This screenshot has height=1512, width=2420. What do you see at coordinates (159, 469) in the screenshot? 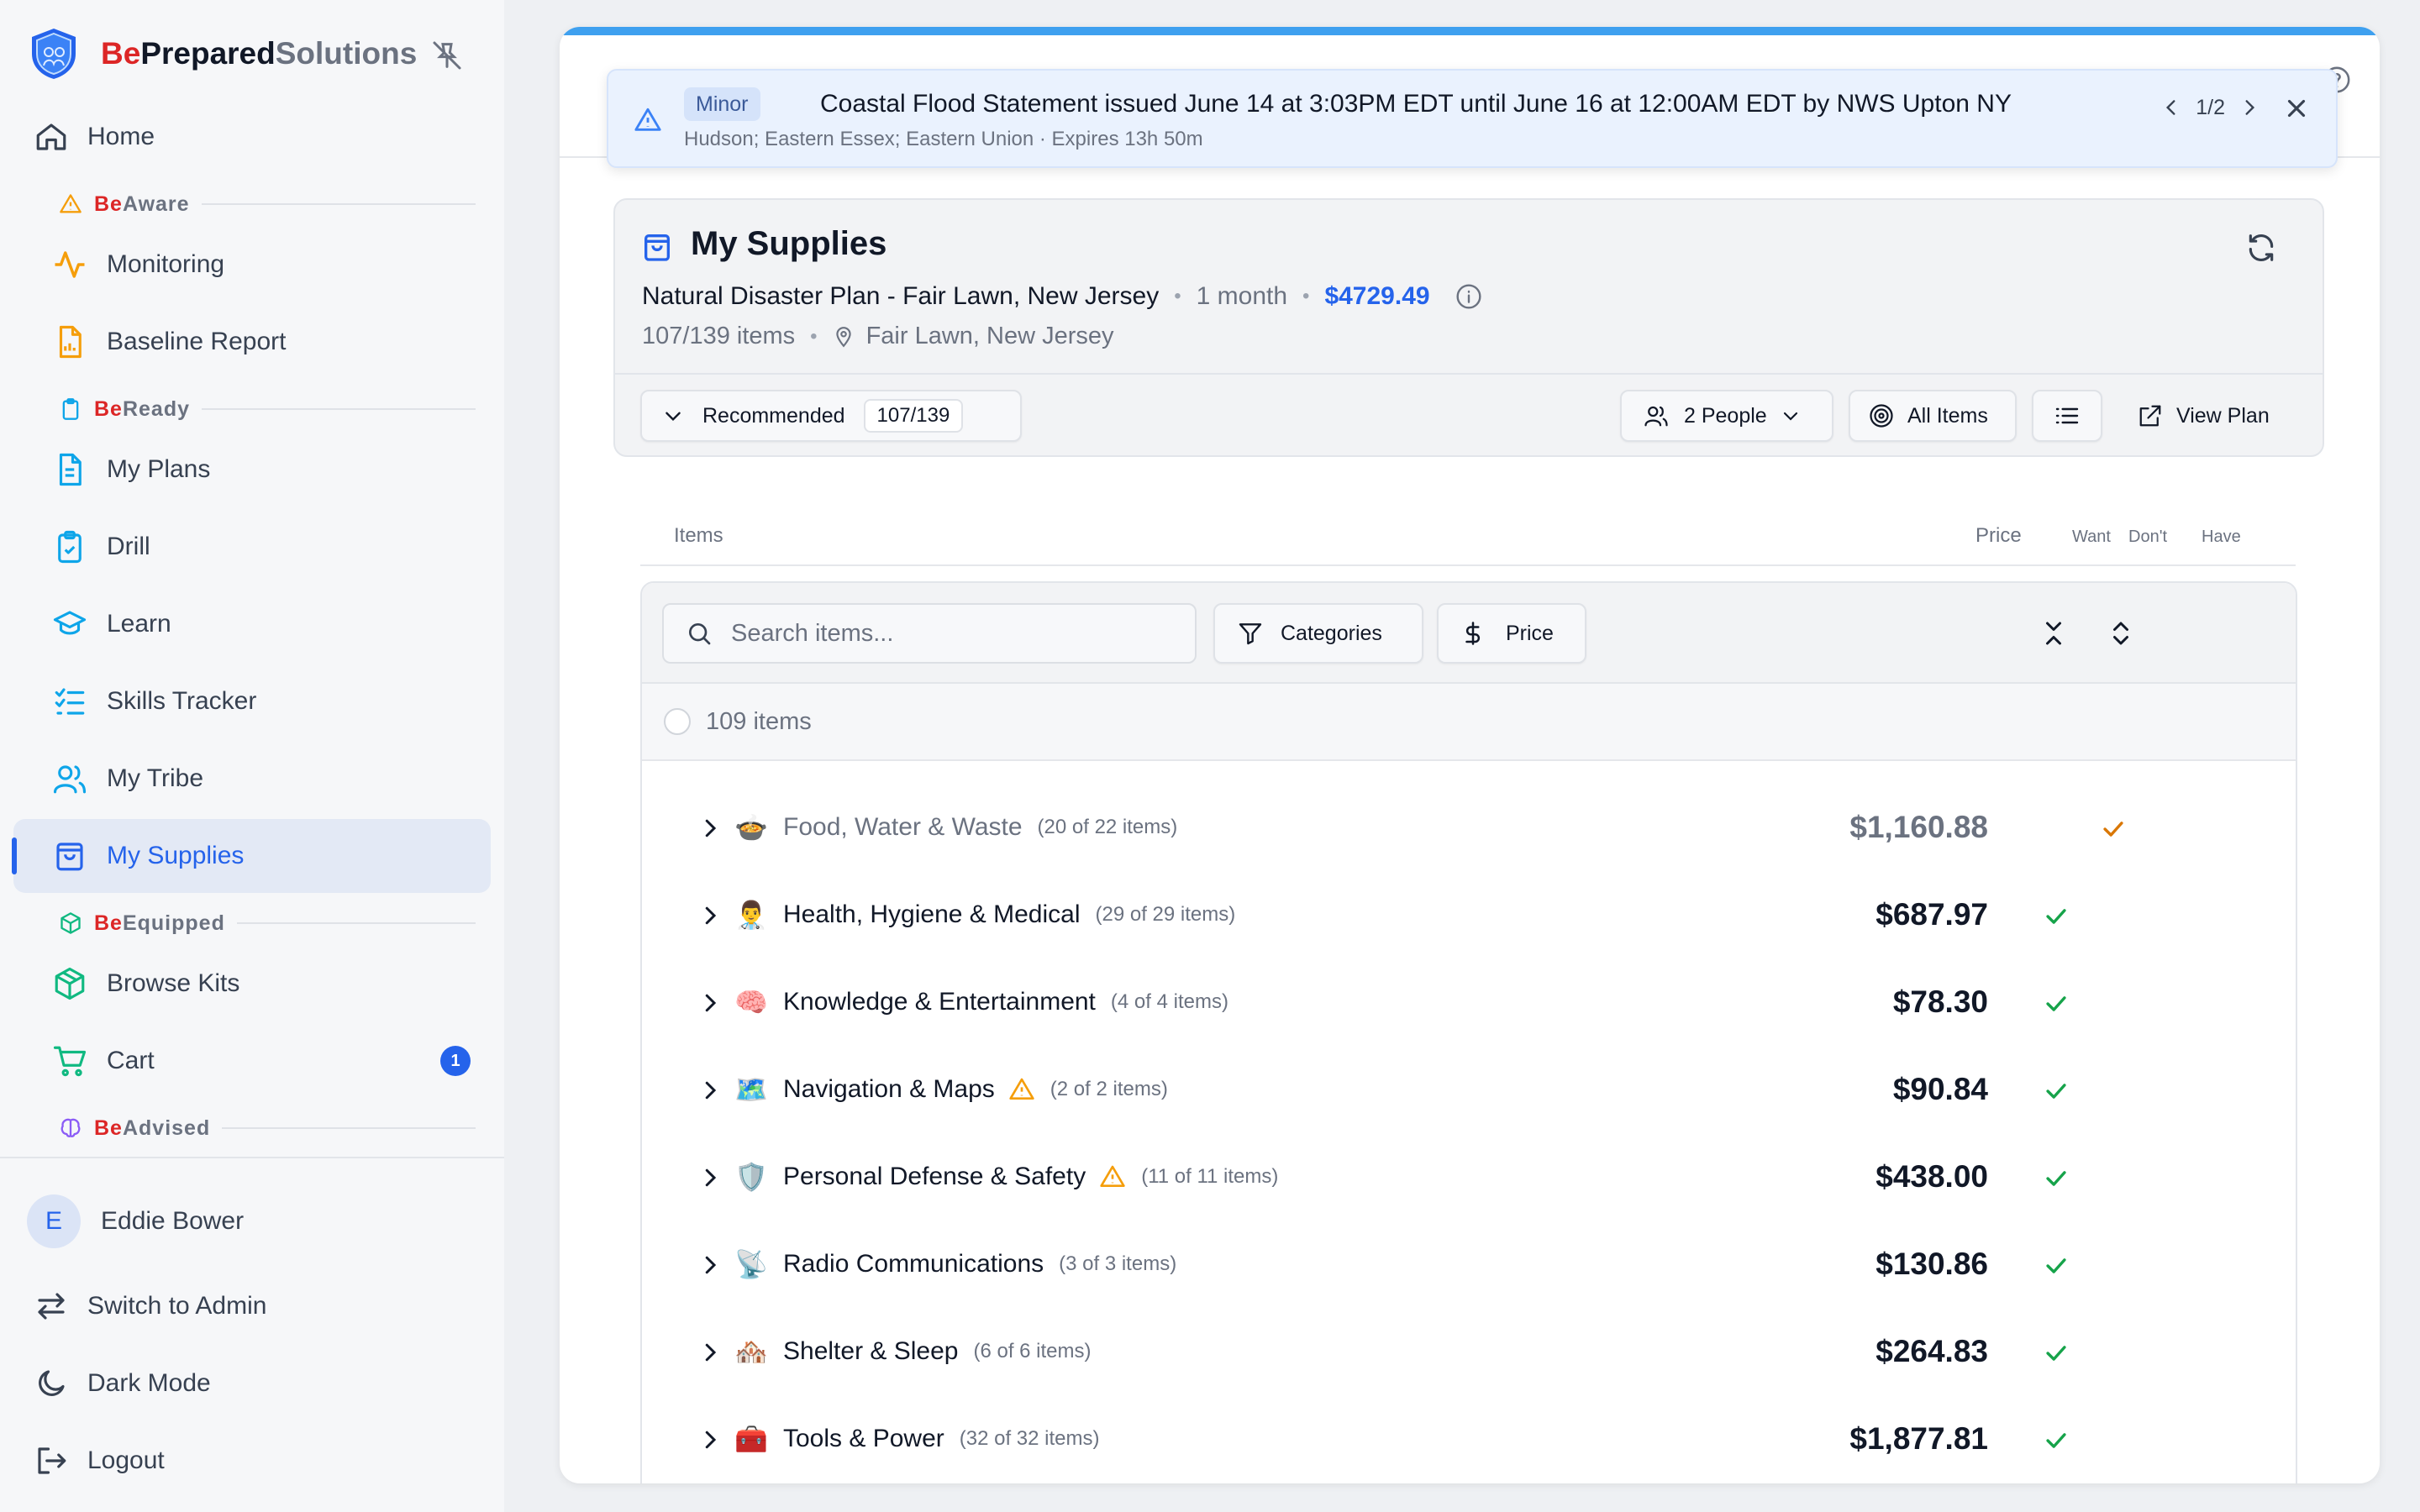
I see `nav-my-plans-label: My Plans` at bounding box center [159, 469].